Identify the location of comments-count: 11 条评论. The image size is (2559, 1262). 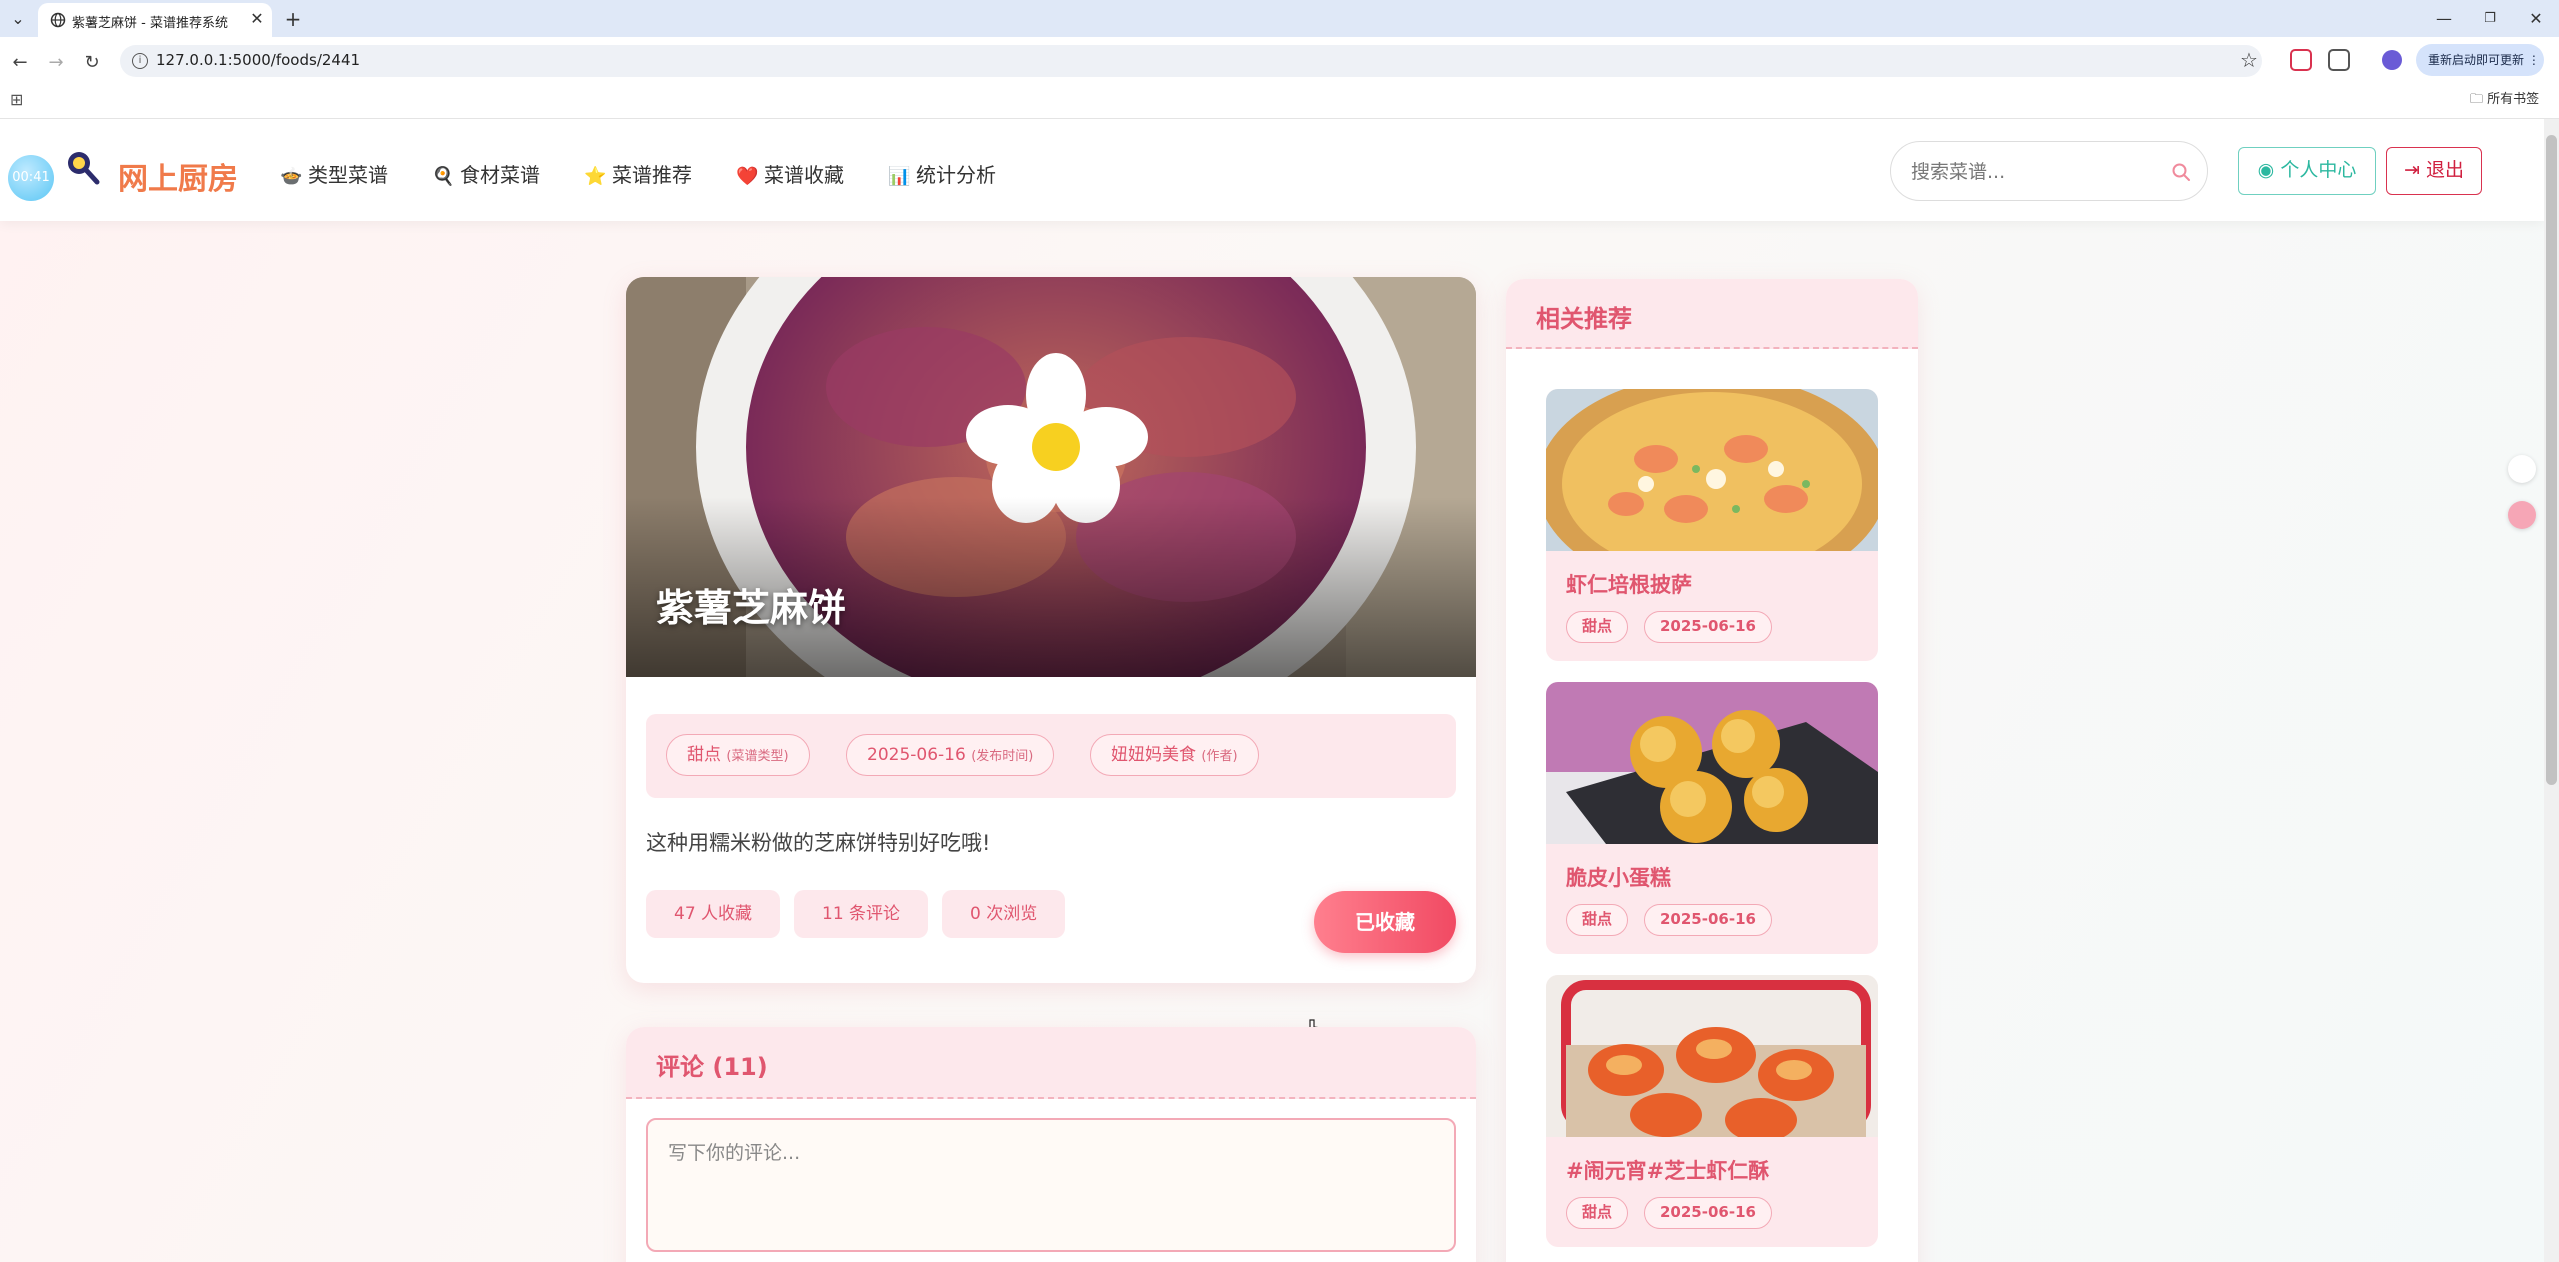
(861, 914).